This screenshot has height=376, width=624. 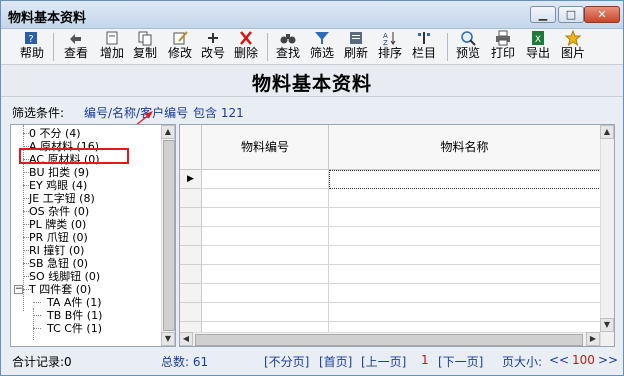 What do you see at coordinates (607, 235) in the screenshot?
I see `grid-vertical-scrollbar: ▲ ▼` at bounding box center [607, 235].